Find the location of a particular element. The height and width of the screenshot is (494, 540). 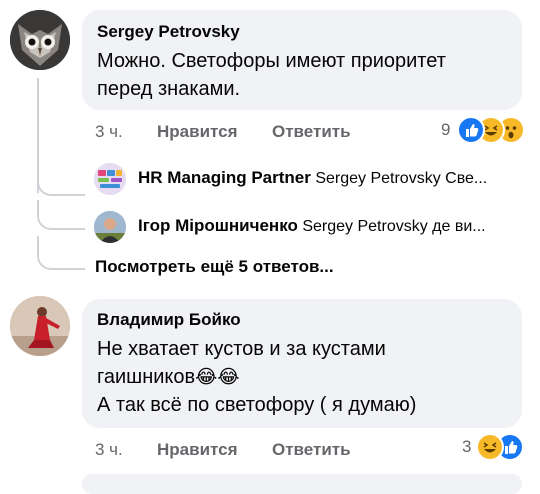

comment-text-fragment: гаишников is located at coordinates (146, 377).